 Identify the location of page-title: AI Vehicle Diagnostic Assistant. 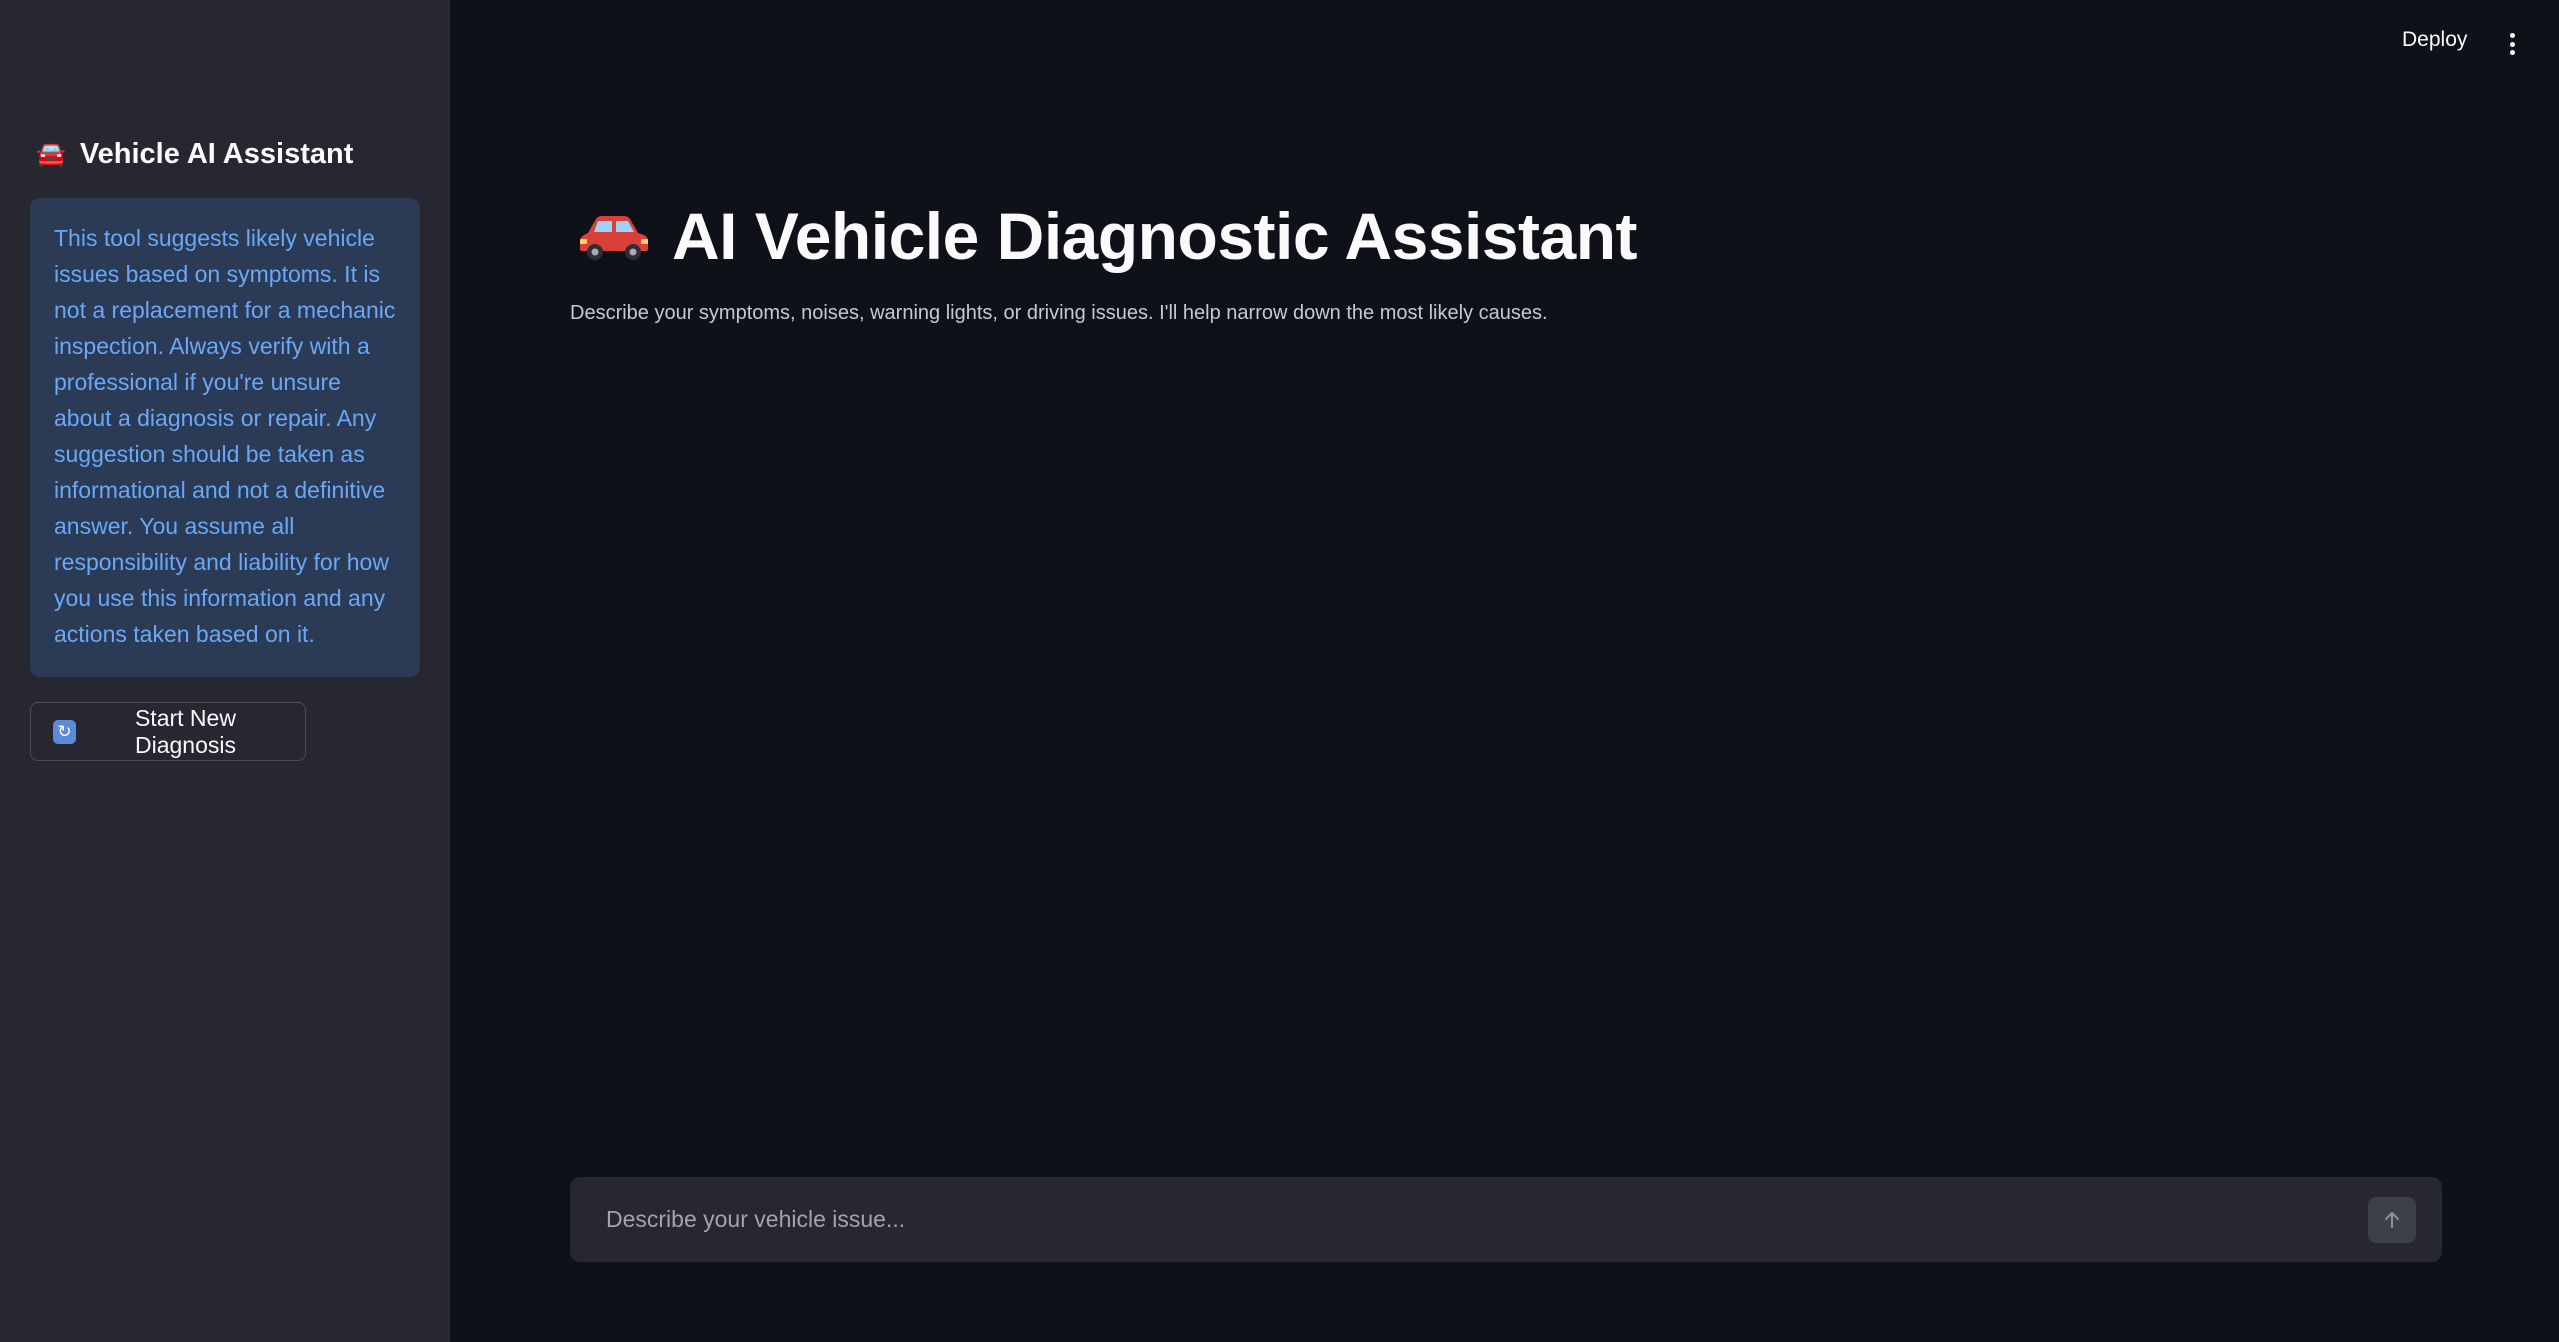
(1108, 236).